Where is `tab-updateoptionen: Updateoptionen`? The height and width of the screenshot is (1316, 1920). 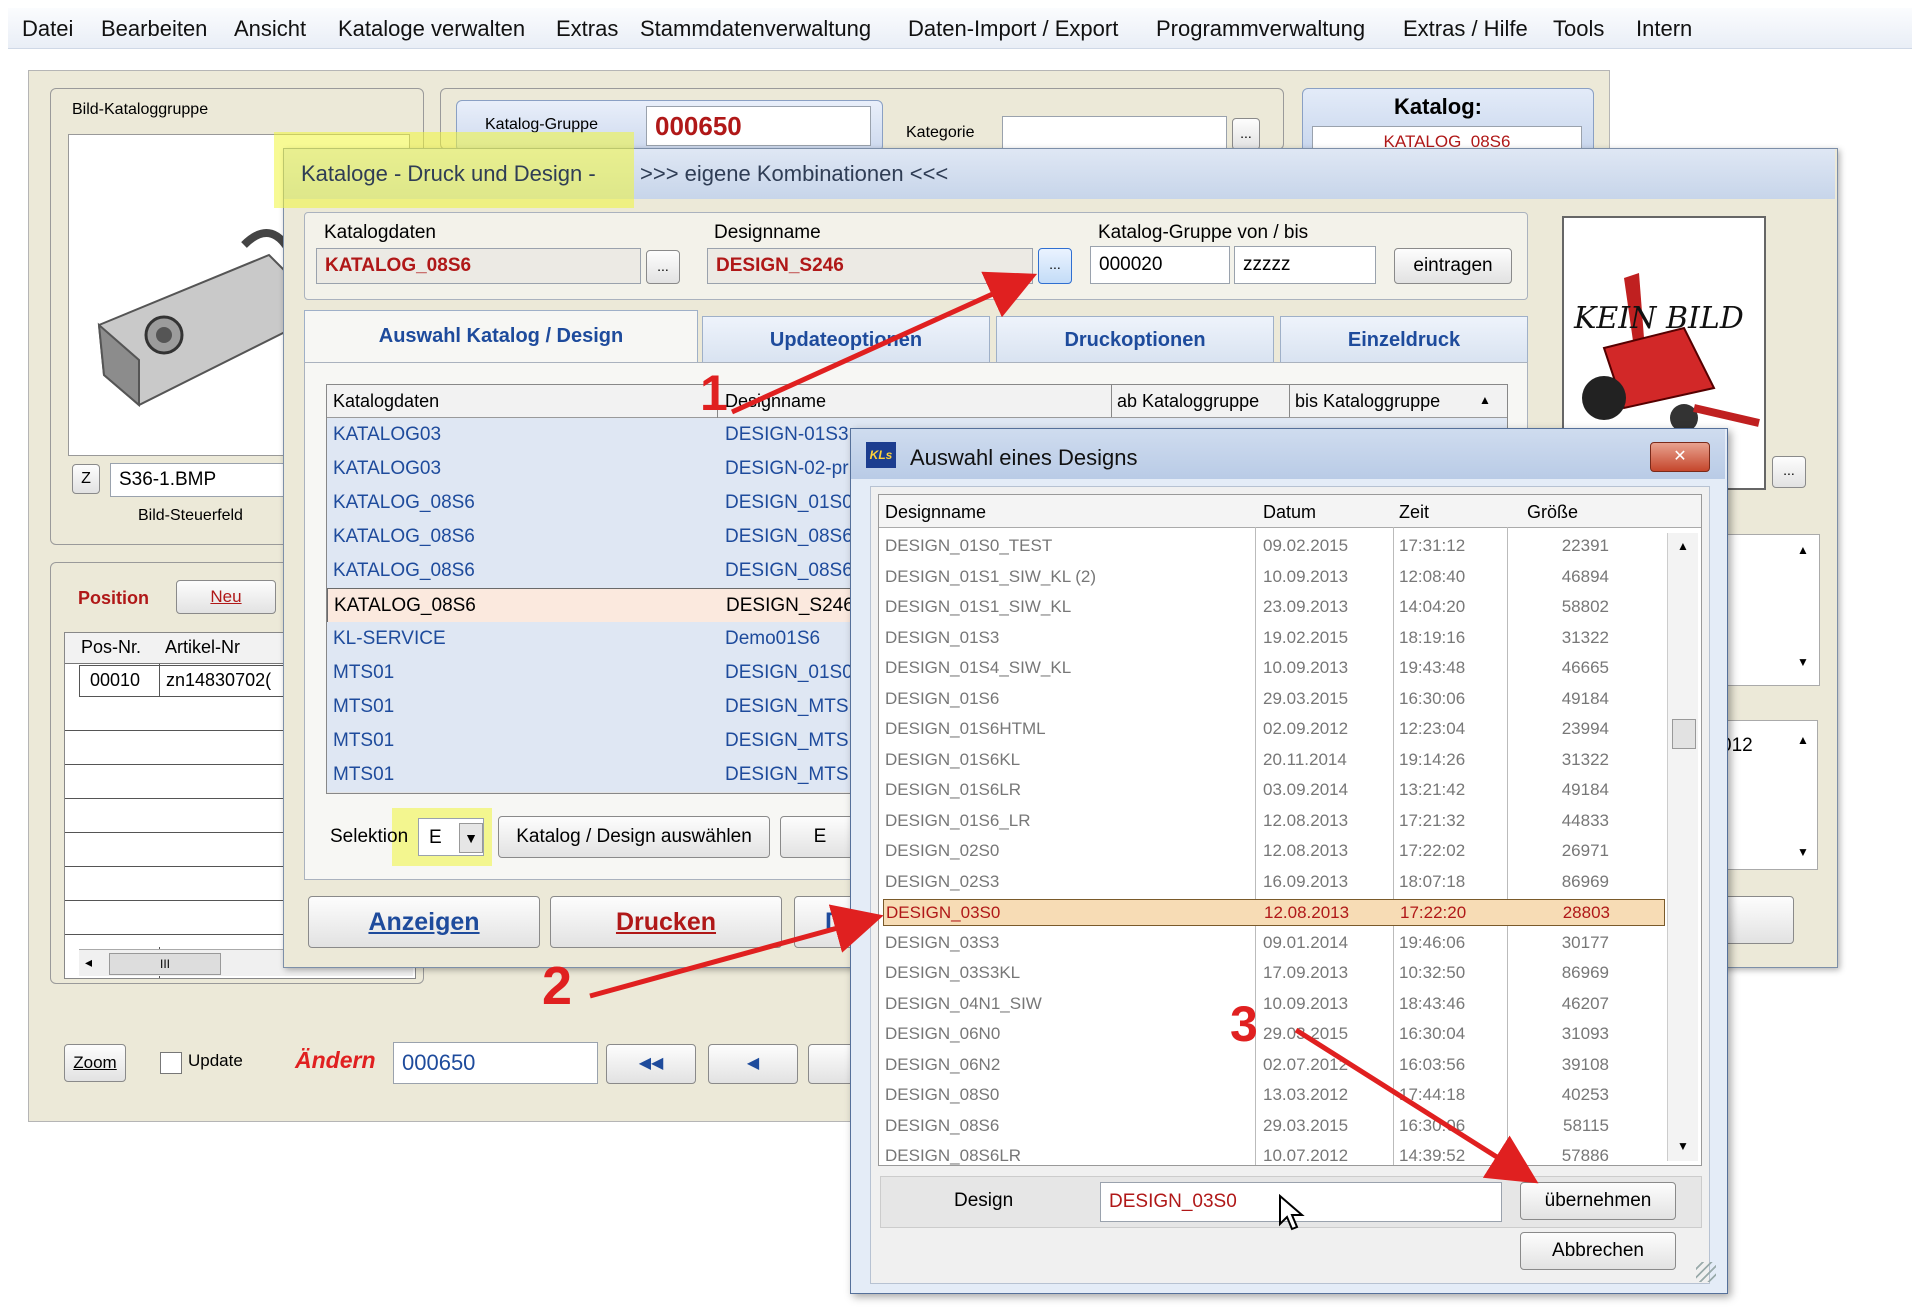 tab-updateoptionen: Updateoptionen is located at coordinates (846, 339).